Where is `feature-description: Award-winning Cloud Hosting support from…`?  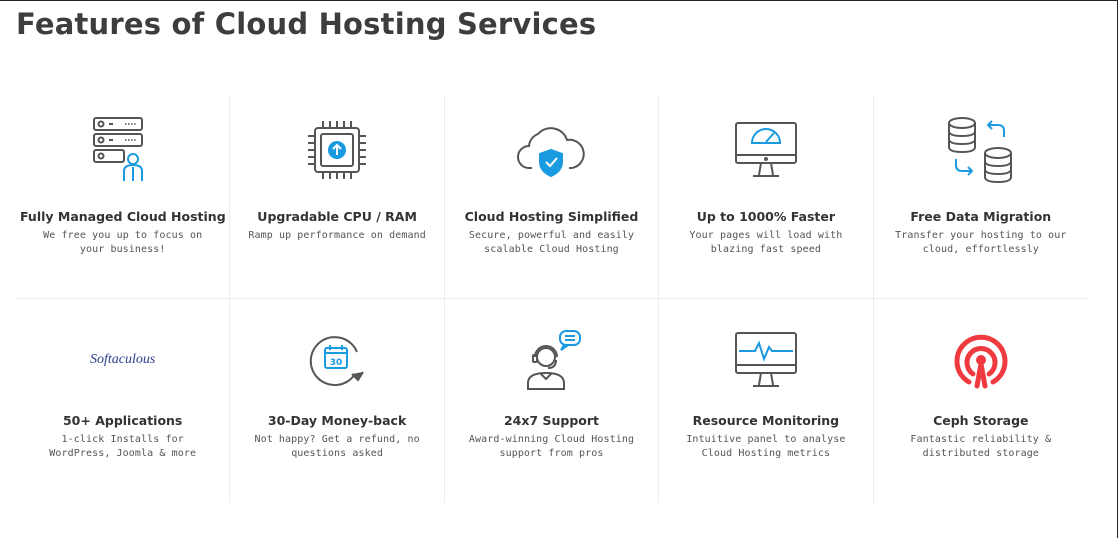 feature-description: Award-winning Cloud Hosting support from… is located at coordinates (551, 446).